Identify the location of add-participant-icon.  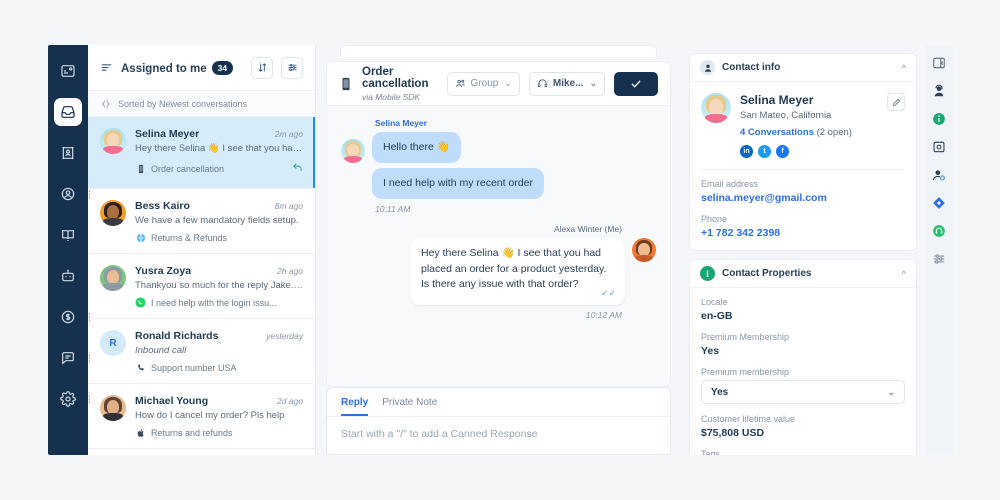
(939, 174).